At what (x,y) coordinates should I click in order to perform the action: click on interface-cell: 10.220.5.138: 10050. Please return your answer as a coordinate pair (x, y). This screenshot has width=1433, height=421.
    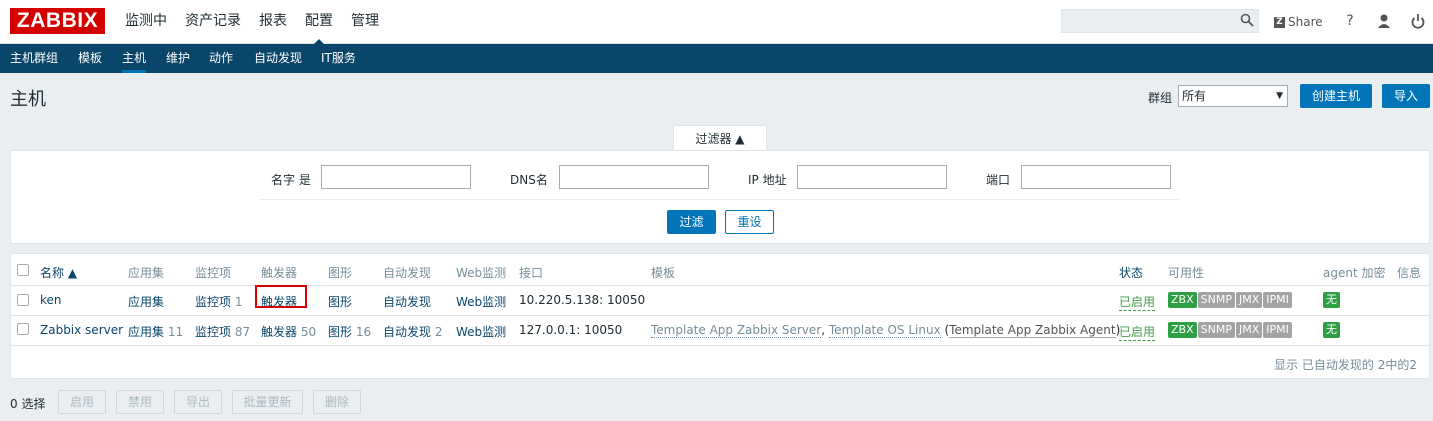
    Looking at the image, I should click on (582, 300).